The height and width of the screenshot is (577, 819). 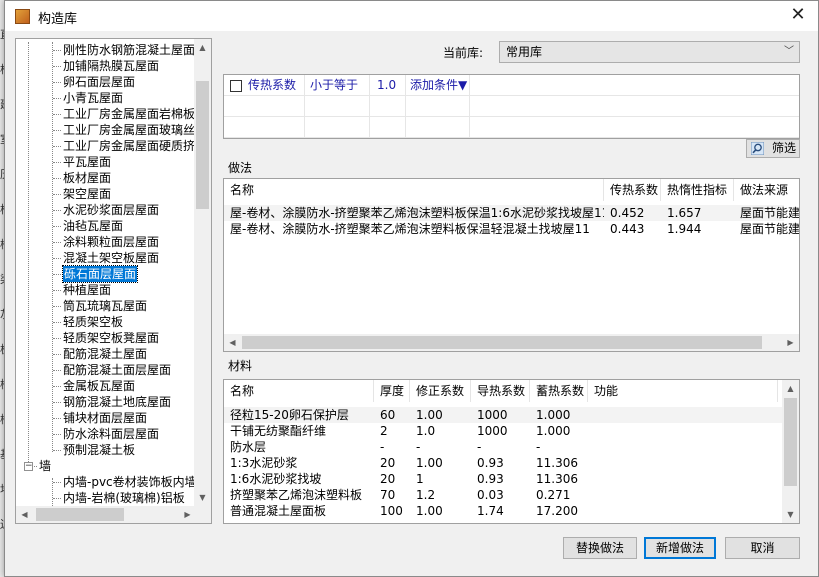 What do you see at coordinates (93, 322) in the screenshot?
I see `tree-item: 轻质架空板` at bounding box center [93, 322].